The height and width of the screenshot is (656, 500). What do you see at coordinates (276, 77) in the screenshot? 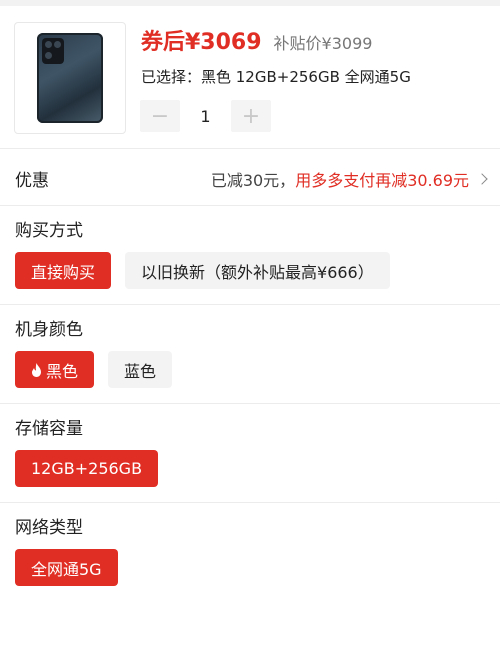
I see `selected-spec: 已选择：黑色 12GB+256GB 全网通5G` at bounding box center [276, 77].